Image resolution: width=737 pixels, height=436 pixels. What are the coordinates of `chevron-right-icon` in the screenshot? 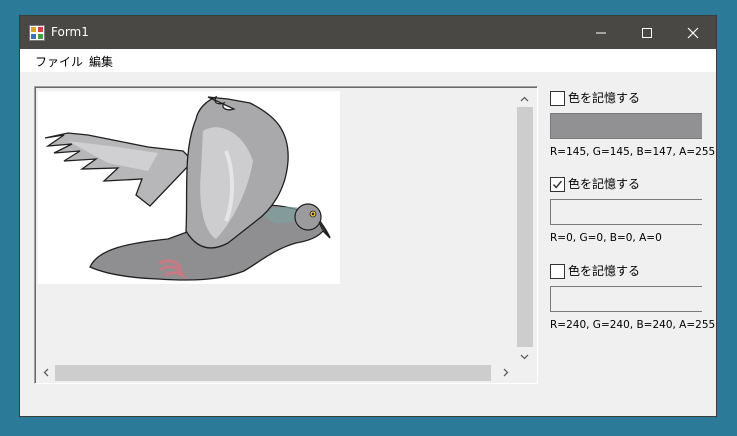 It's located at (506, 372).